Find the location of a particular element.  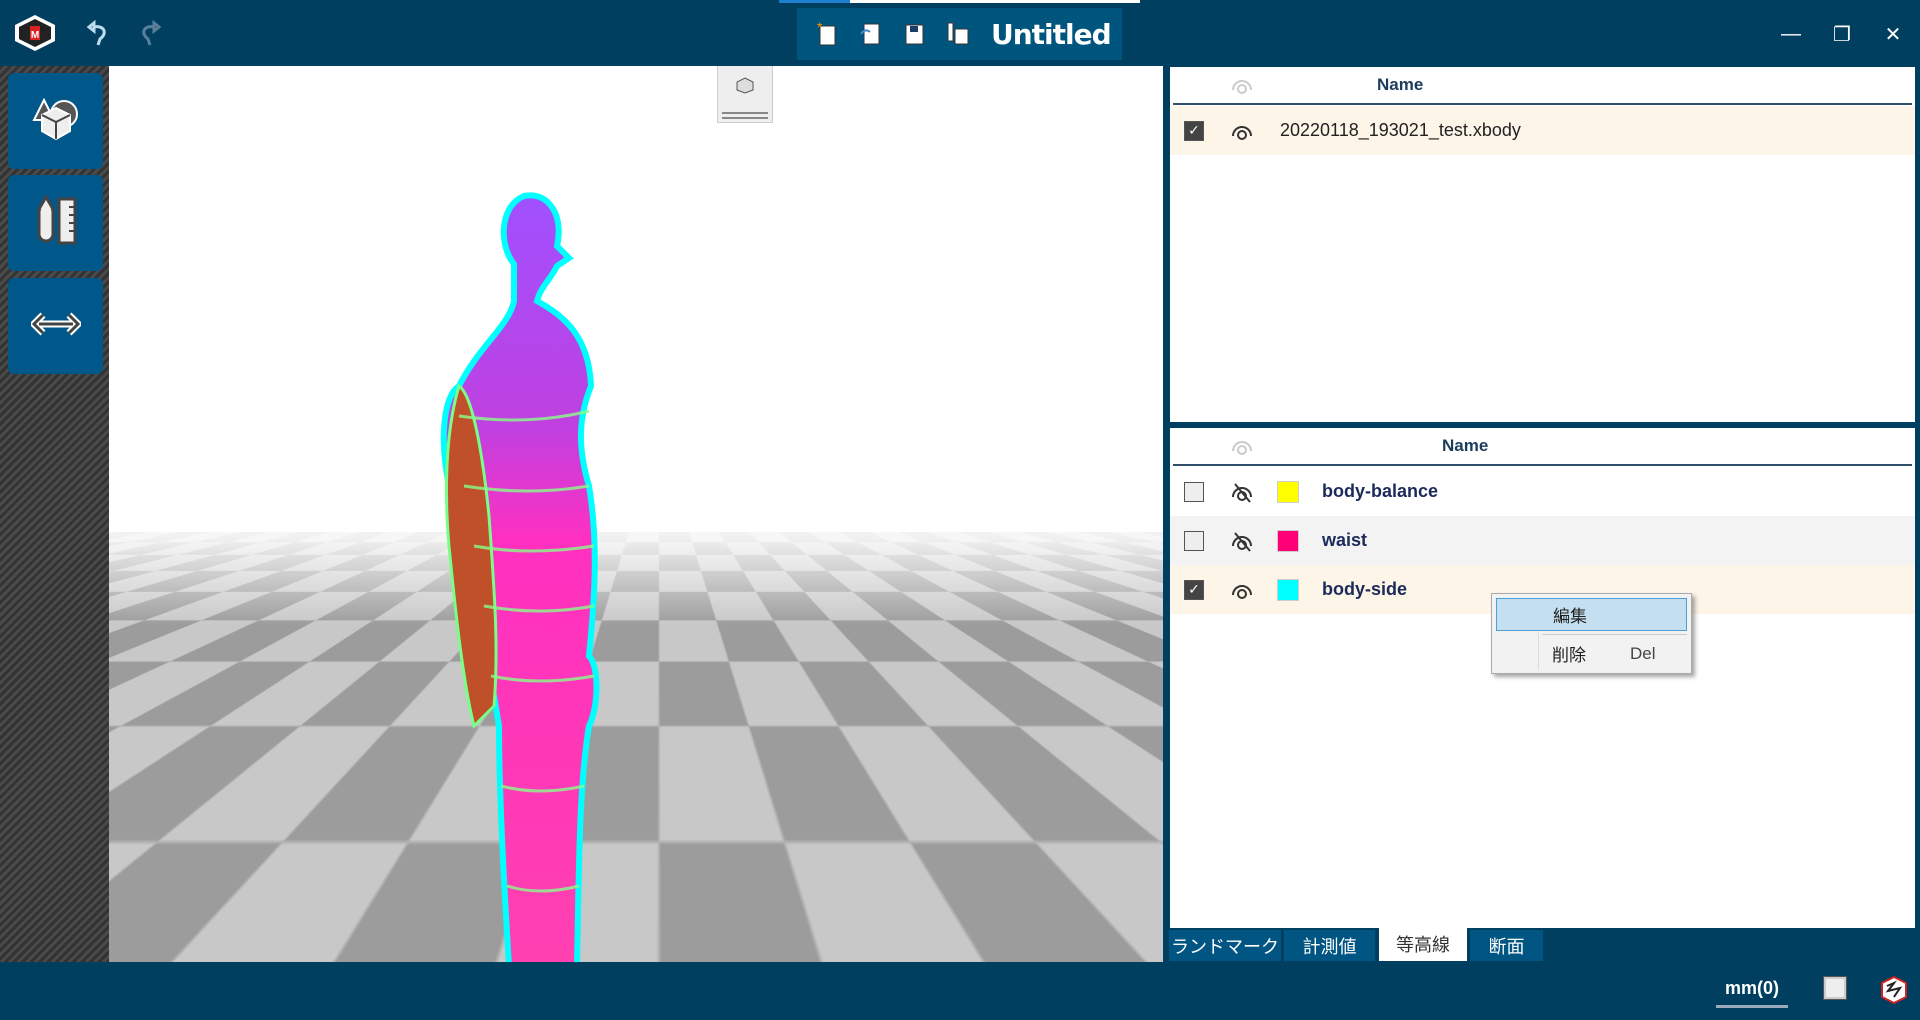

svg-text: M is located at coordinates (35, 35).